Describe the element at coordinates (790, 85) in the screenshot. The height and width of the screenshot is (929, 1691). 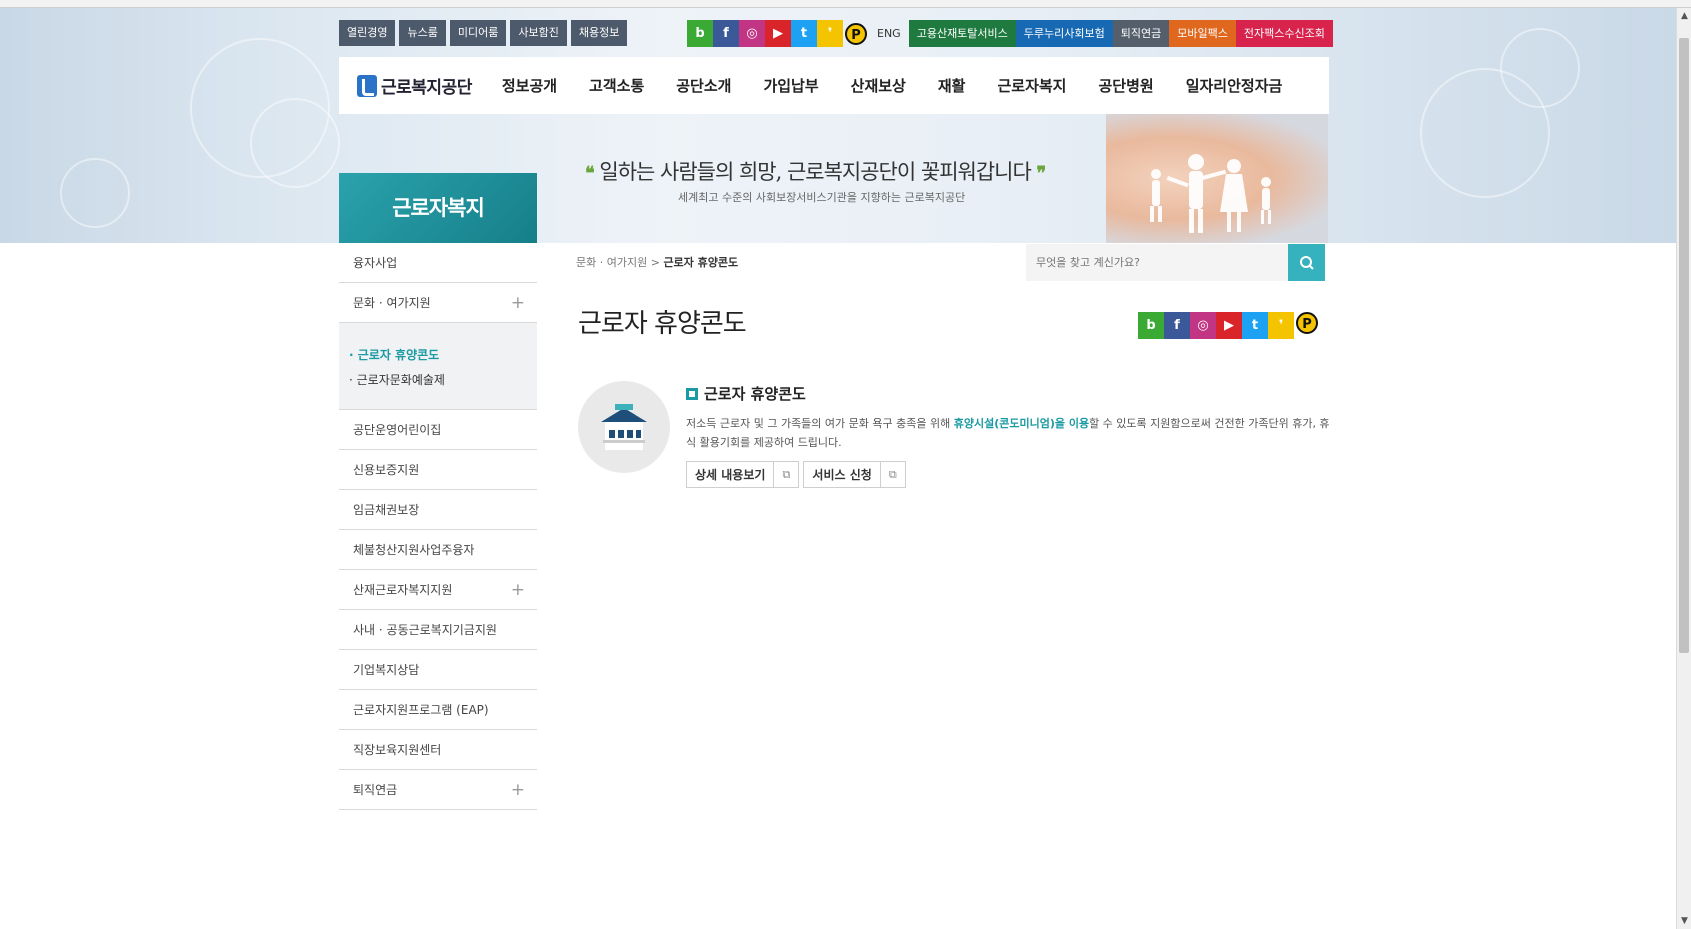
I see `nav-subscription: 가입납부` at that location.